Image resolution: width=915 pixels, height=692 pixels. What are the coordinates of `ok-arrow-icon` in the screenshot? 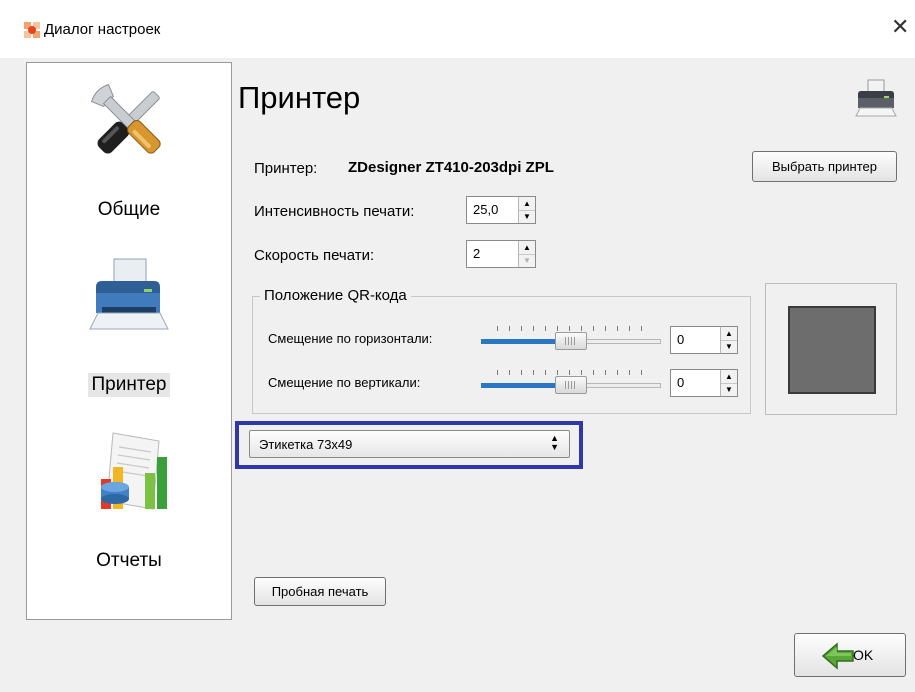 It's located at (838, 655).